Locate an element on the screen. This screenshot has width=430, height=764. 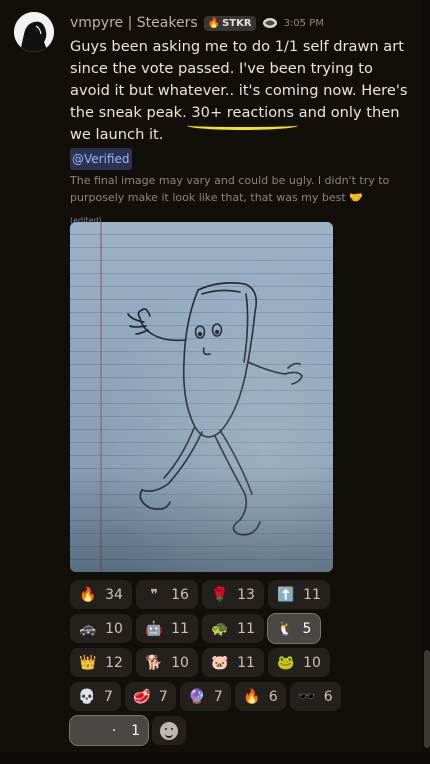
reaction-row: · 1 is located at coordinates (209, 730).